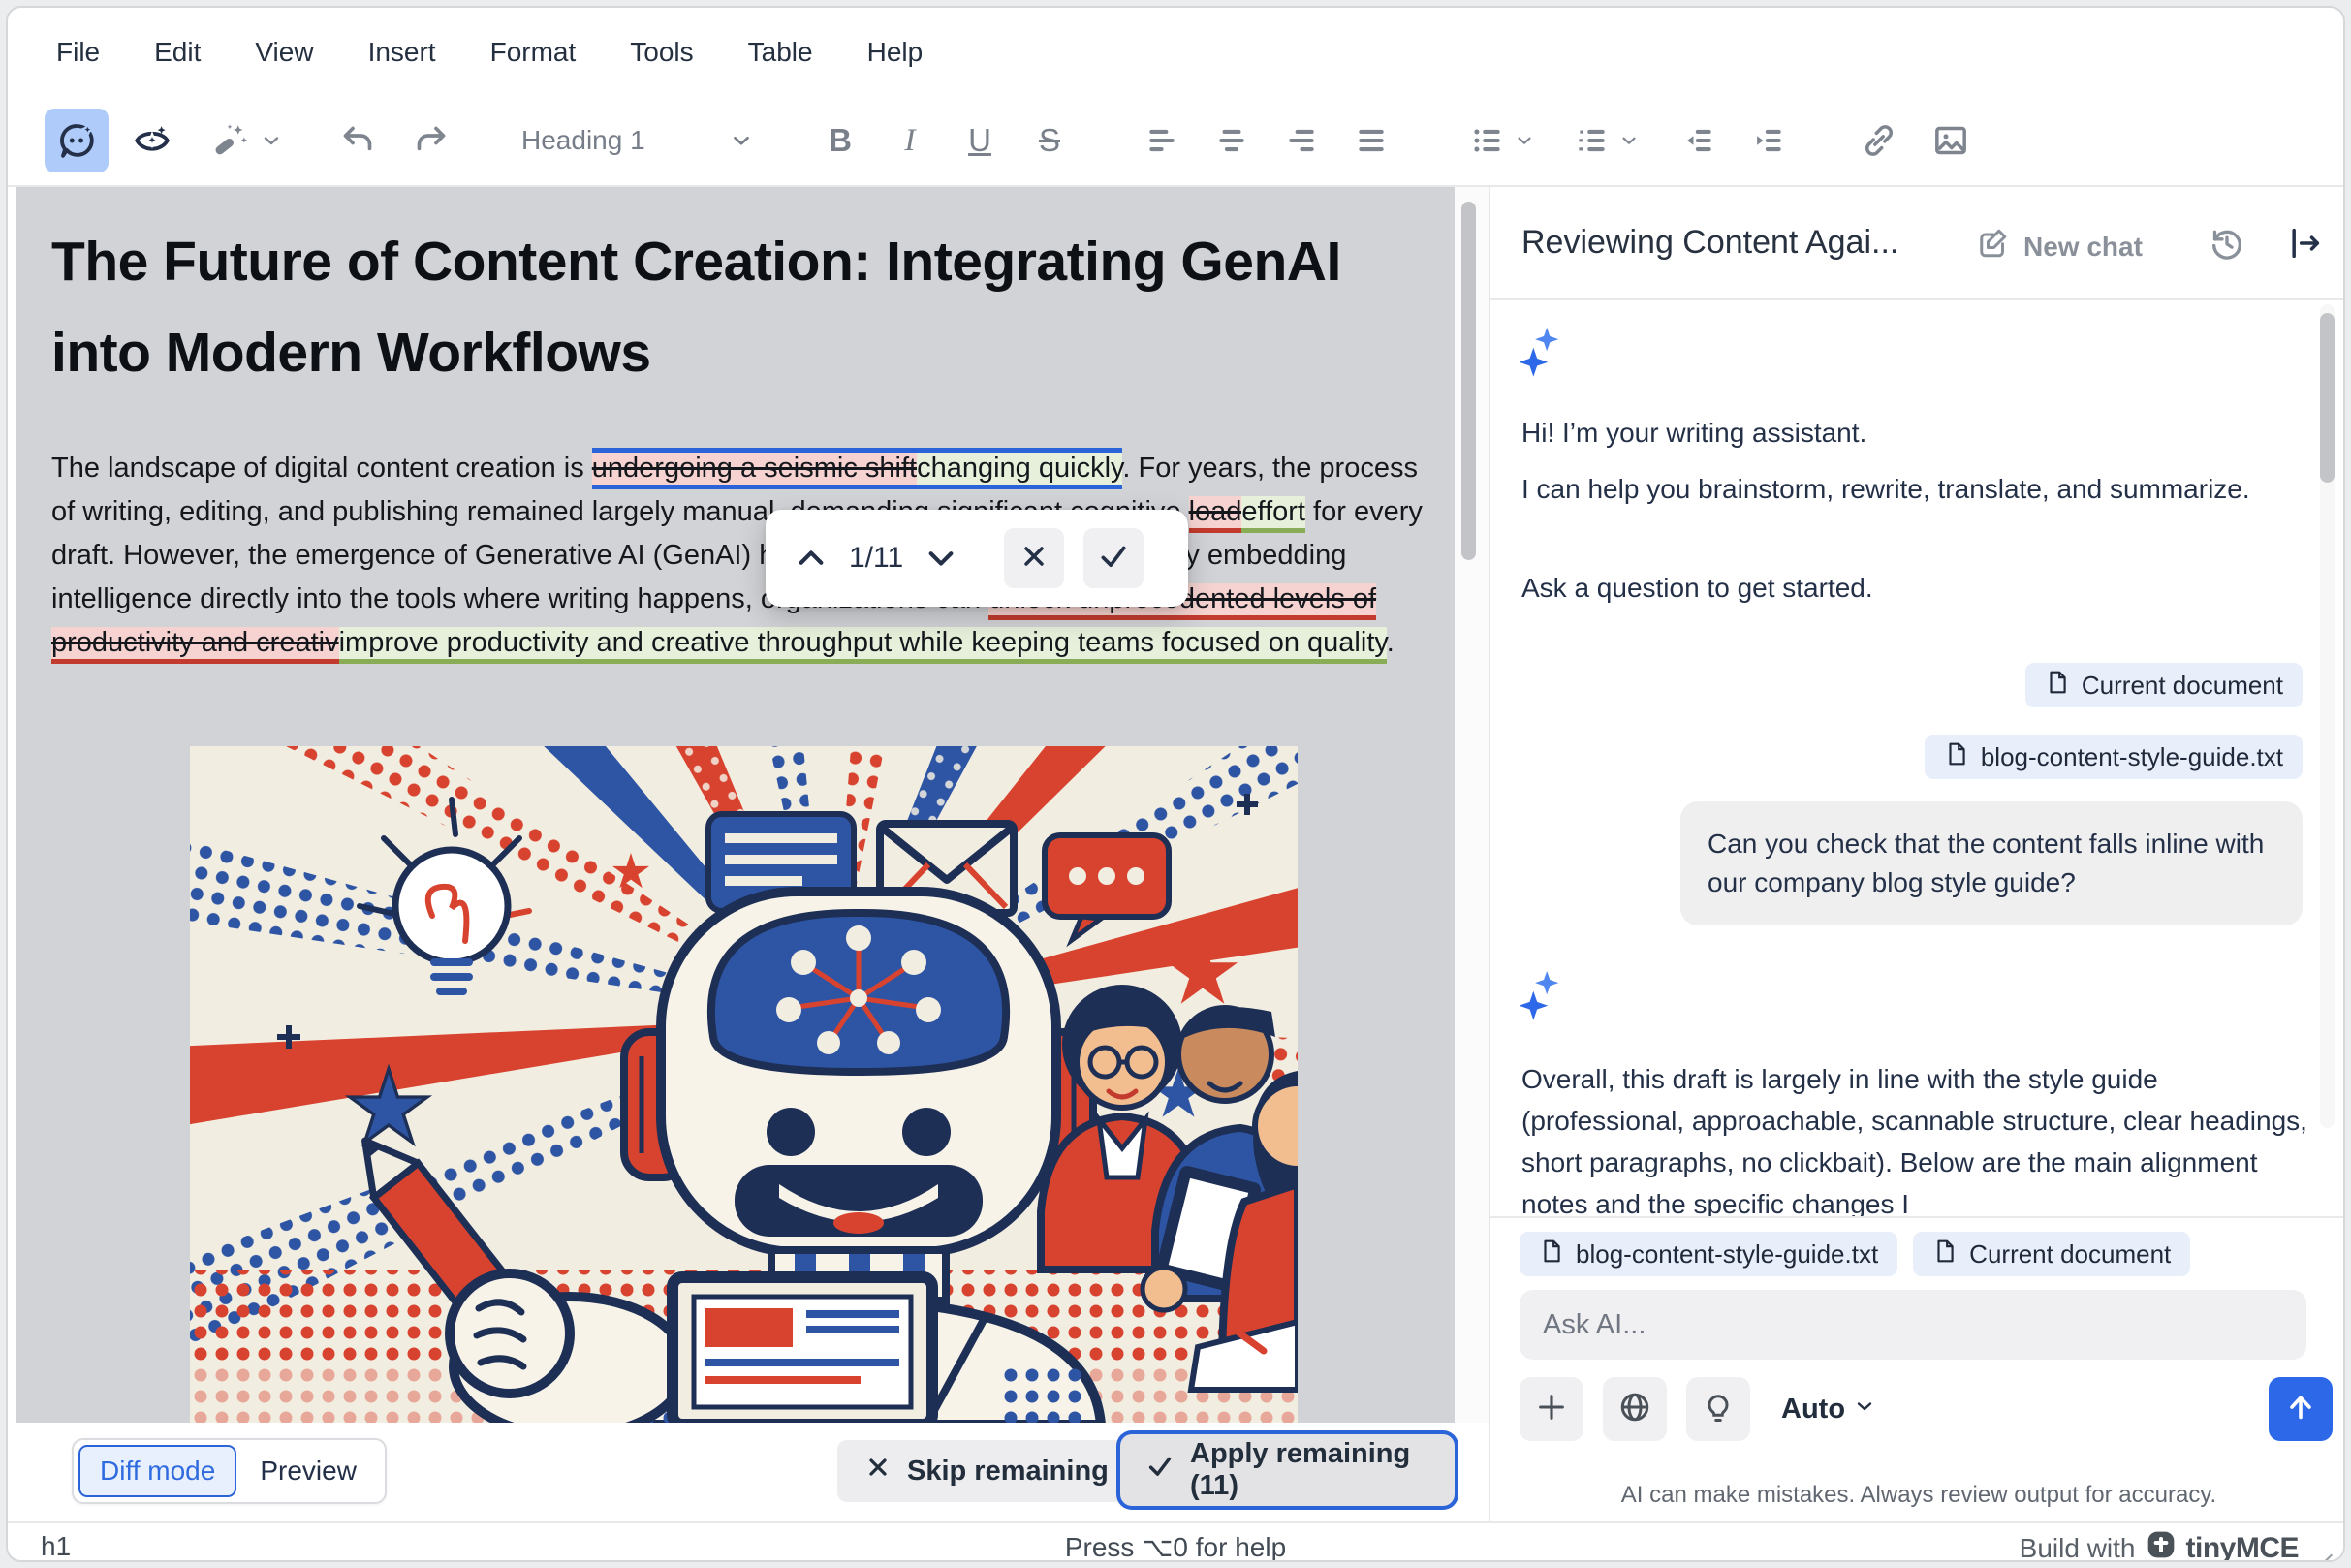 Image resolution: width=2351 pixels, height=1568 pixels. What do you see at coordinates (1694, 433) in the screenshot?
I see `assistant-welcome-1: Hi! I’m your writing assistant.` at bounding box center [1694, 433].